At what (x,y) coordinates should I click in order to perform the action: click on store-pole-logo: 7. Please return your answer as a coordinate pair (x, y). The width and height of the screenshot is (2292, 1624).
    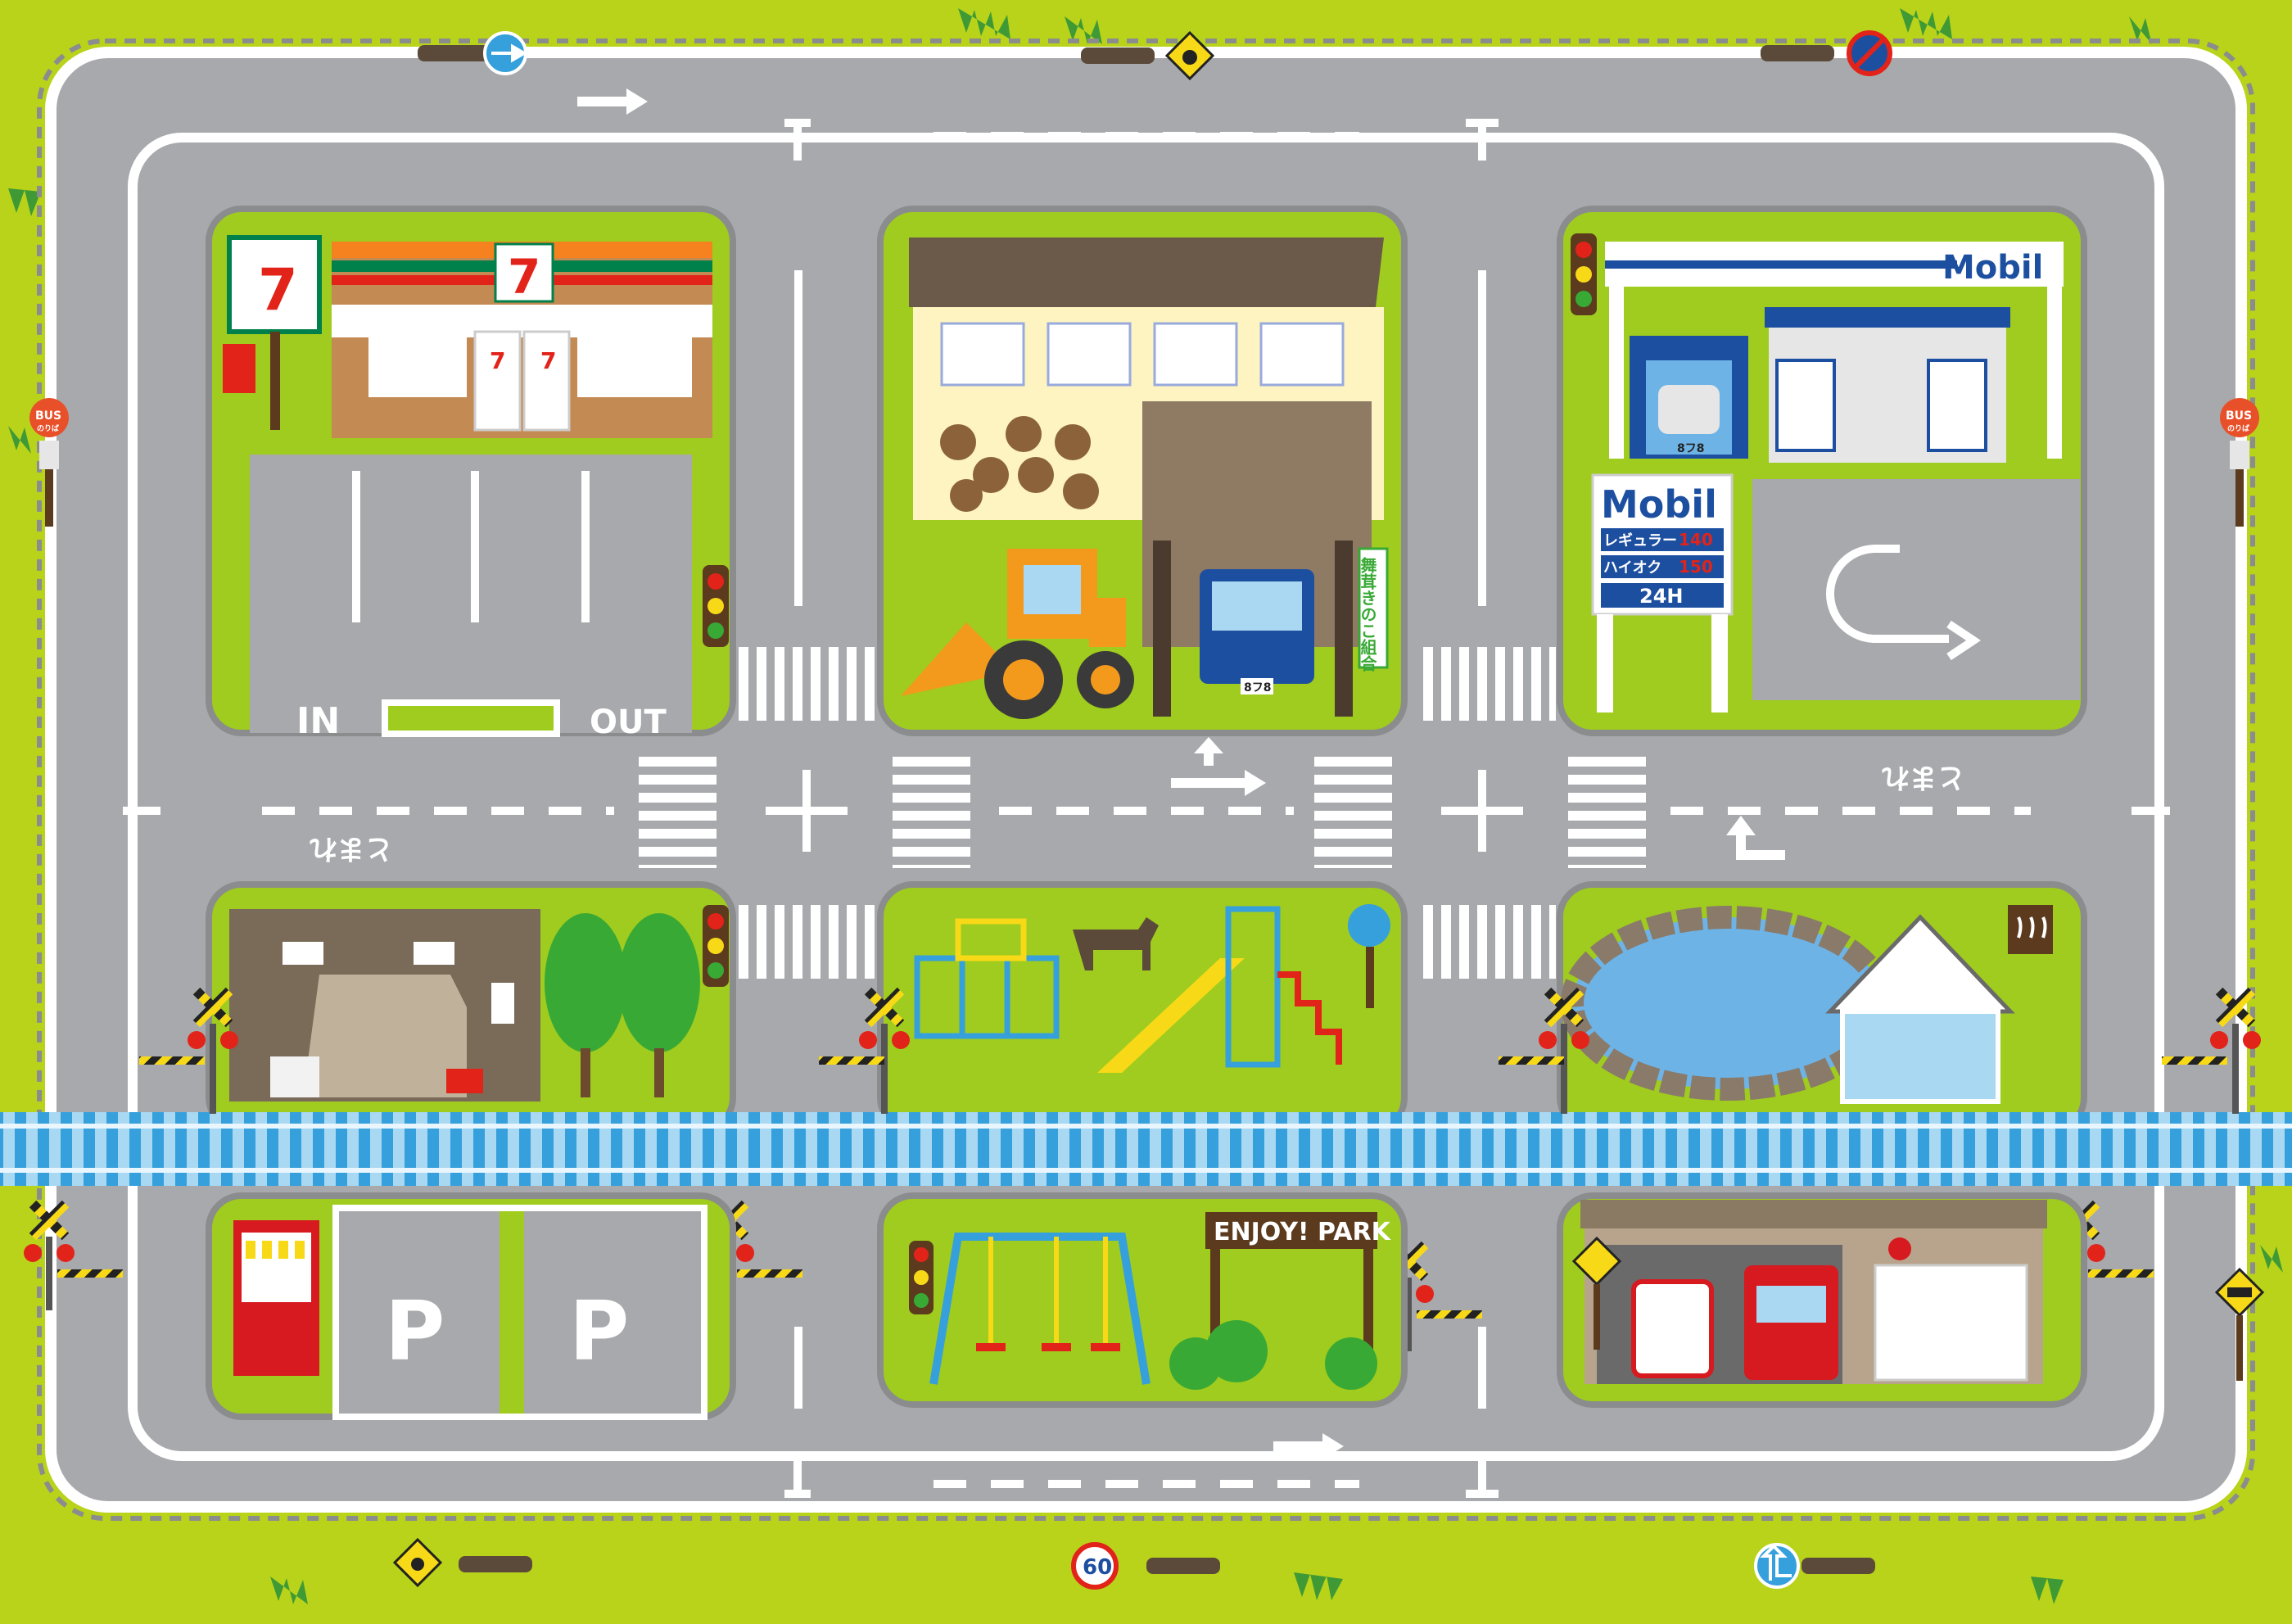
    Looking at the image, I should click on (278, 289).